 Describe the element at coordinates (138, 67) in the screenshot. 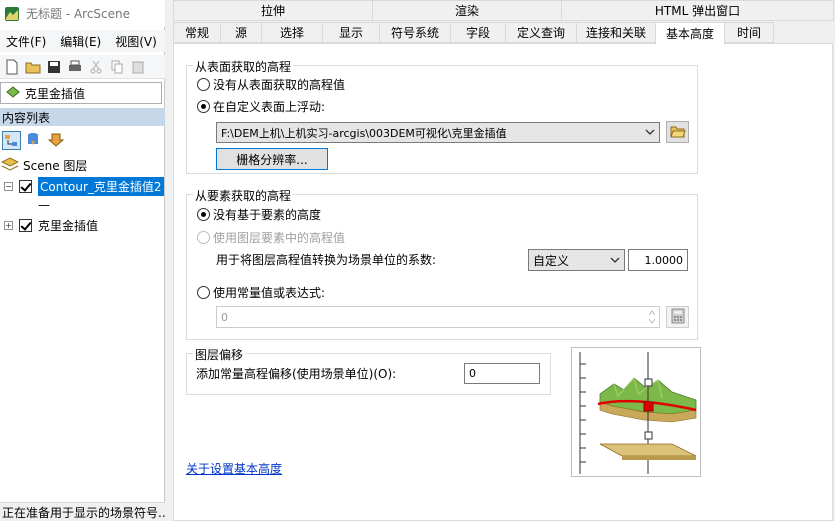

I see `paste-icon` at that location.